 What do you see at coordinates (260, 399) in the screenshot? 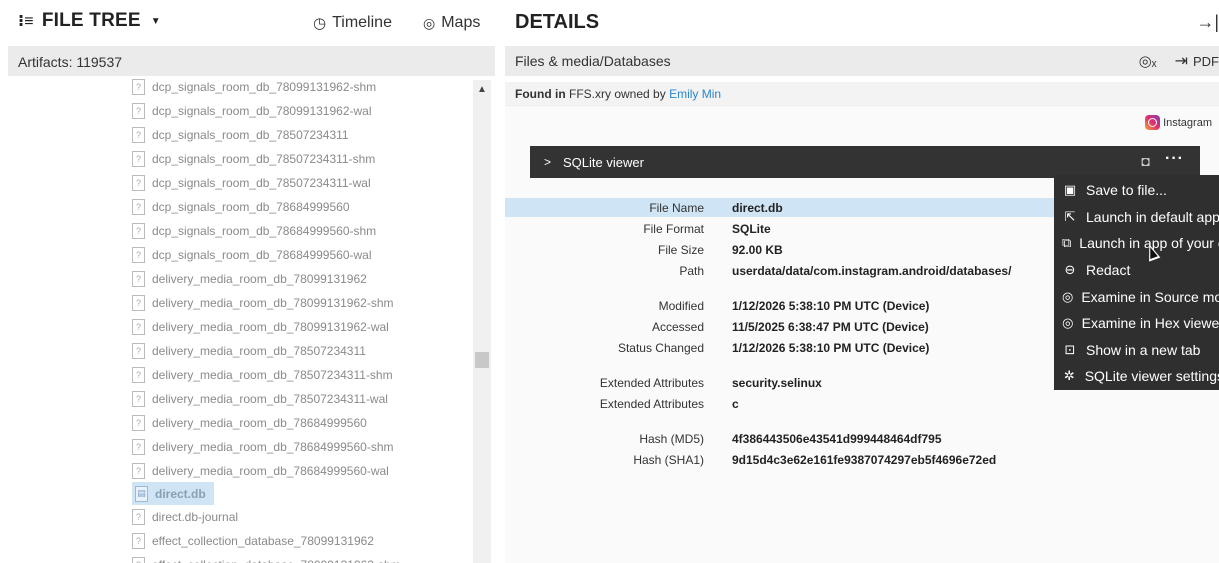
I see `tree-item: ? delivery_media_room_db_78507234311-wal` at bounding box center [260, 399].